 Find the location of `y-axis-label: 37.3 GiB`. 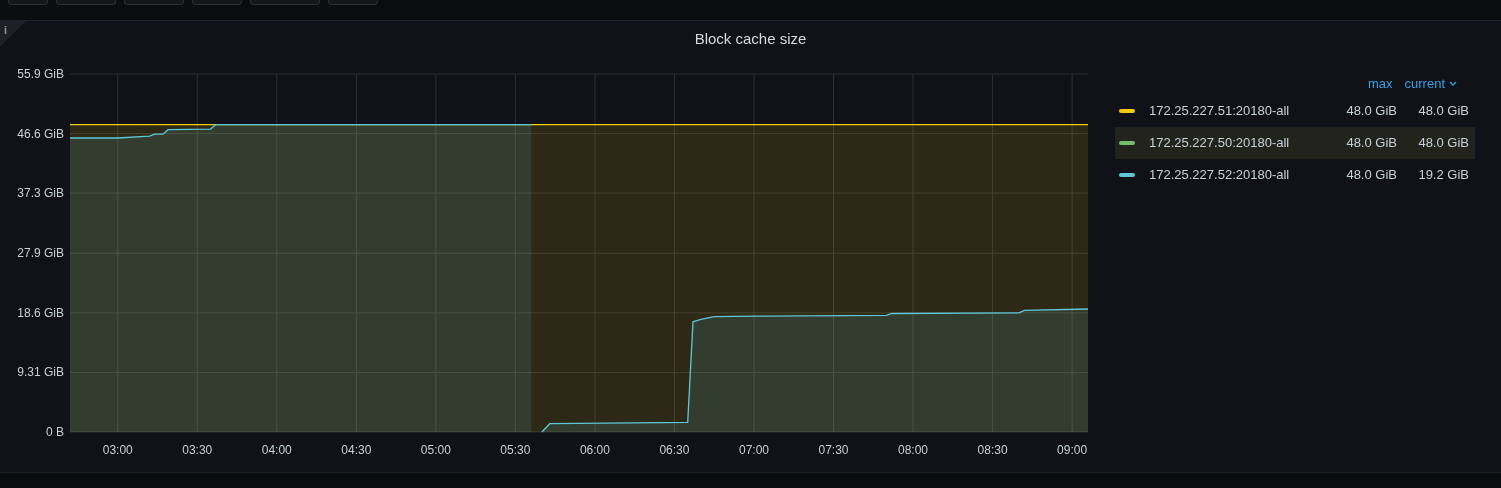

y-axis-label: 37.3 GiB is located at coordinates (40, 193).